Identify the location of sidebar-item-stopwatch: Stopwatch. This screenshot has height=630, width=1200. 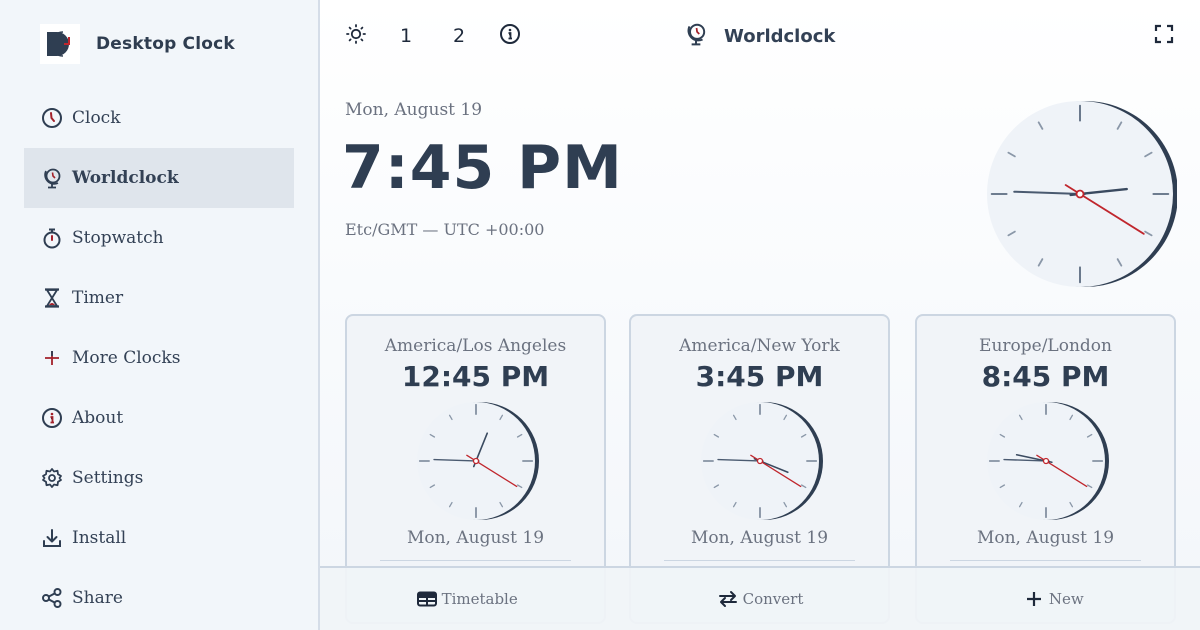
(159, 238).